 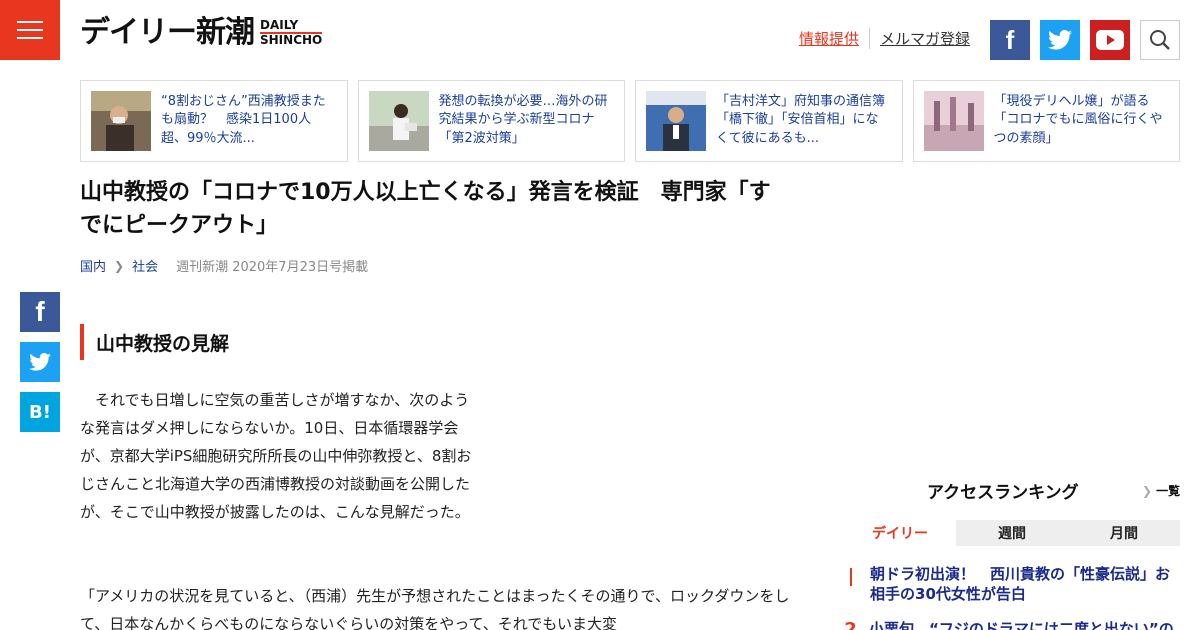 I want to click on facebook-button: f, so click(x=1010, y=40).